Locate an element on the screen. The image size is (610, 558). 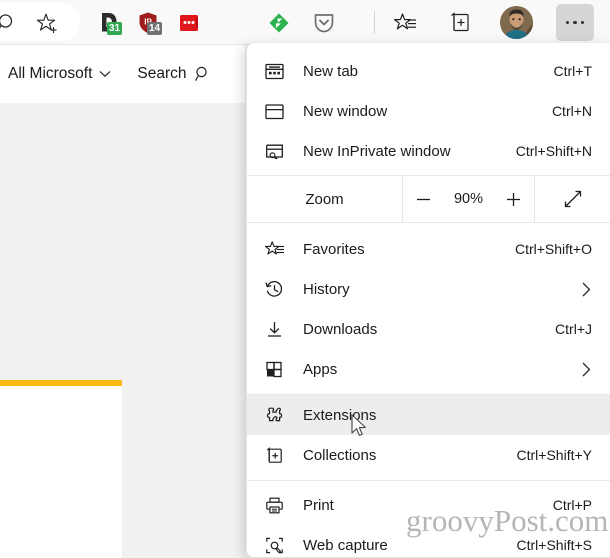
page-content-card is located at coordinates (61, 472).